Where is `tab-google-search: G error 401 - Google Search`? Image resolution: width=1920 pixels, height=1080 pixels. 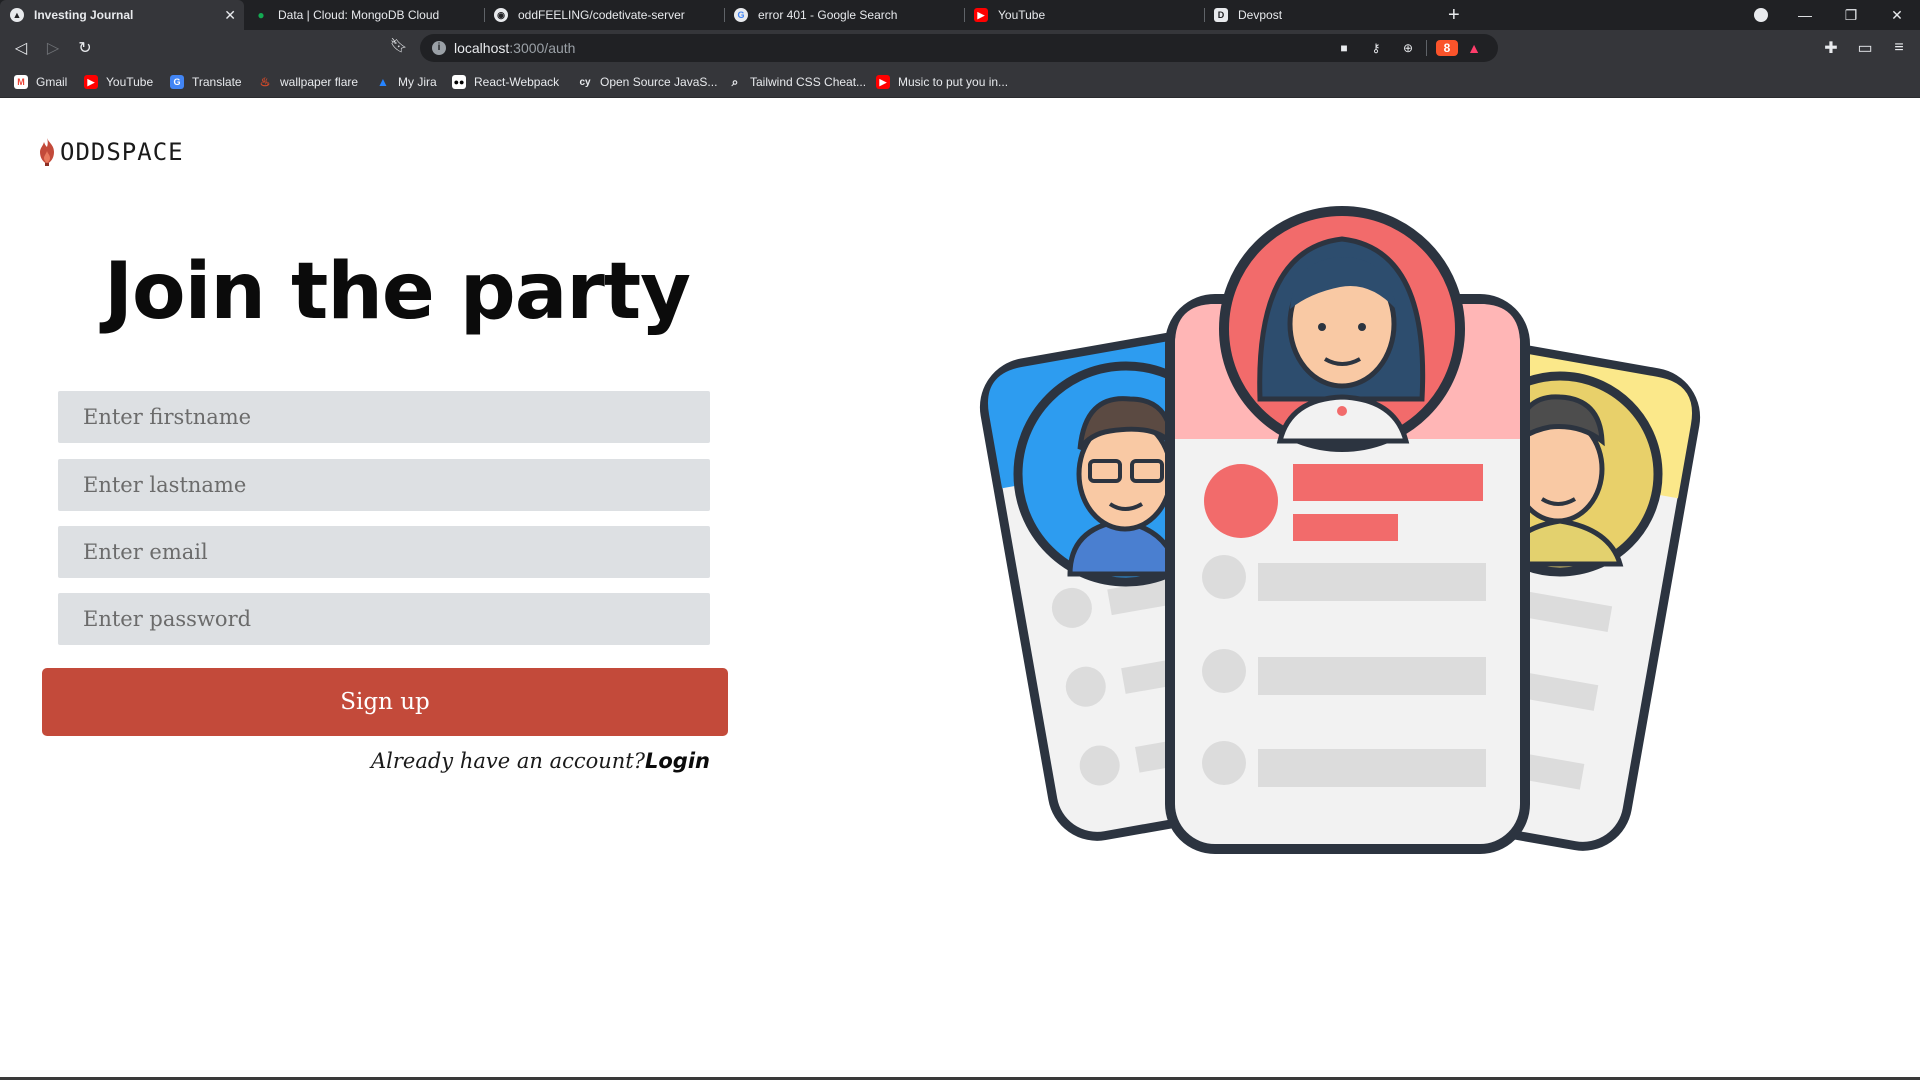 tab-google-search: G error 401 - Google Search is located at coordinates (844, 15).